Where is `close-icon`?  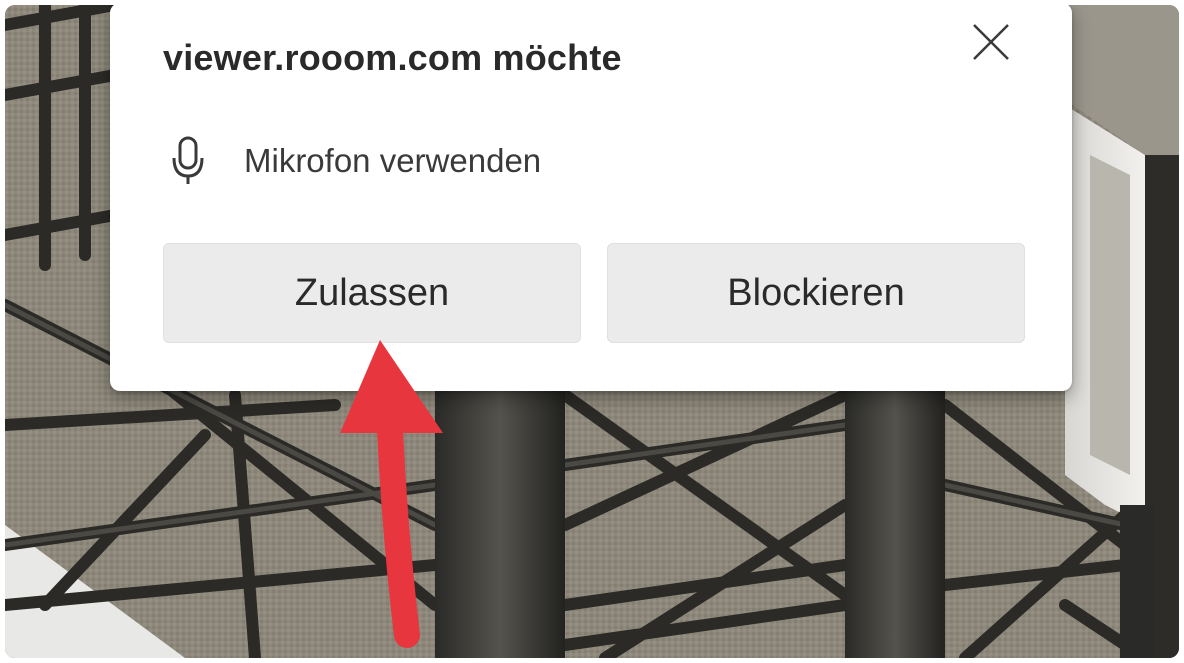 close-icon is located at coordinates (991, 42).